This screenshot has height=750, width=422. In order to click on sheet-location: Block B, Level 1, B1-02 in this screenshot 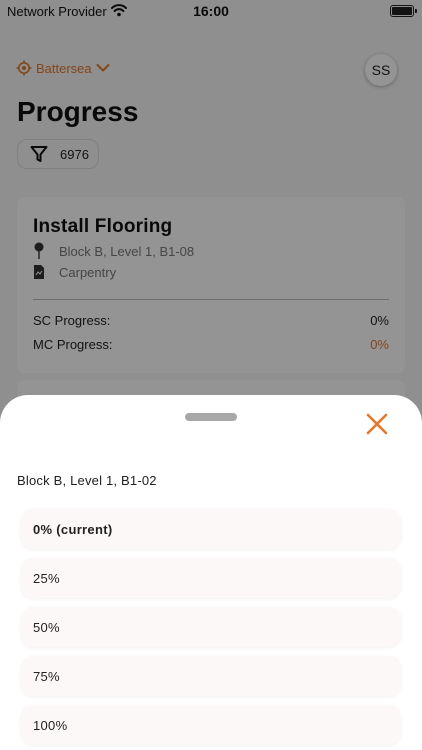, I will do `click(87, 480)`.